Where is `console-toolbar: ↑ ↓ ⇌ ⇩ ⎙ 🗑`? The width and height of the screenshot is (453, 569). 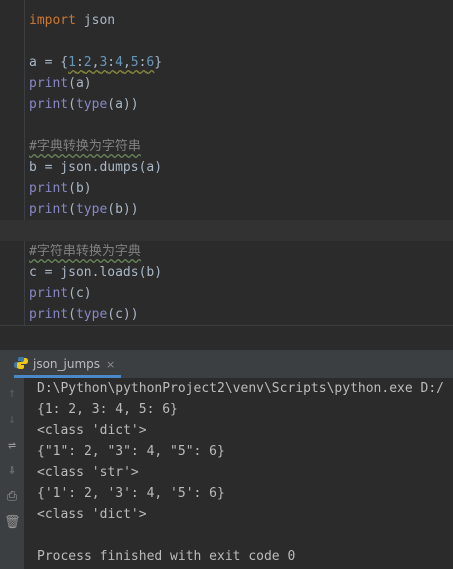
console-toolbar: ↑ ↓ ⇌ ⇩ ⎙ 🗑 is located at coordinates (12, 473).